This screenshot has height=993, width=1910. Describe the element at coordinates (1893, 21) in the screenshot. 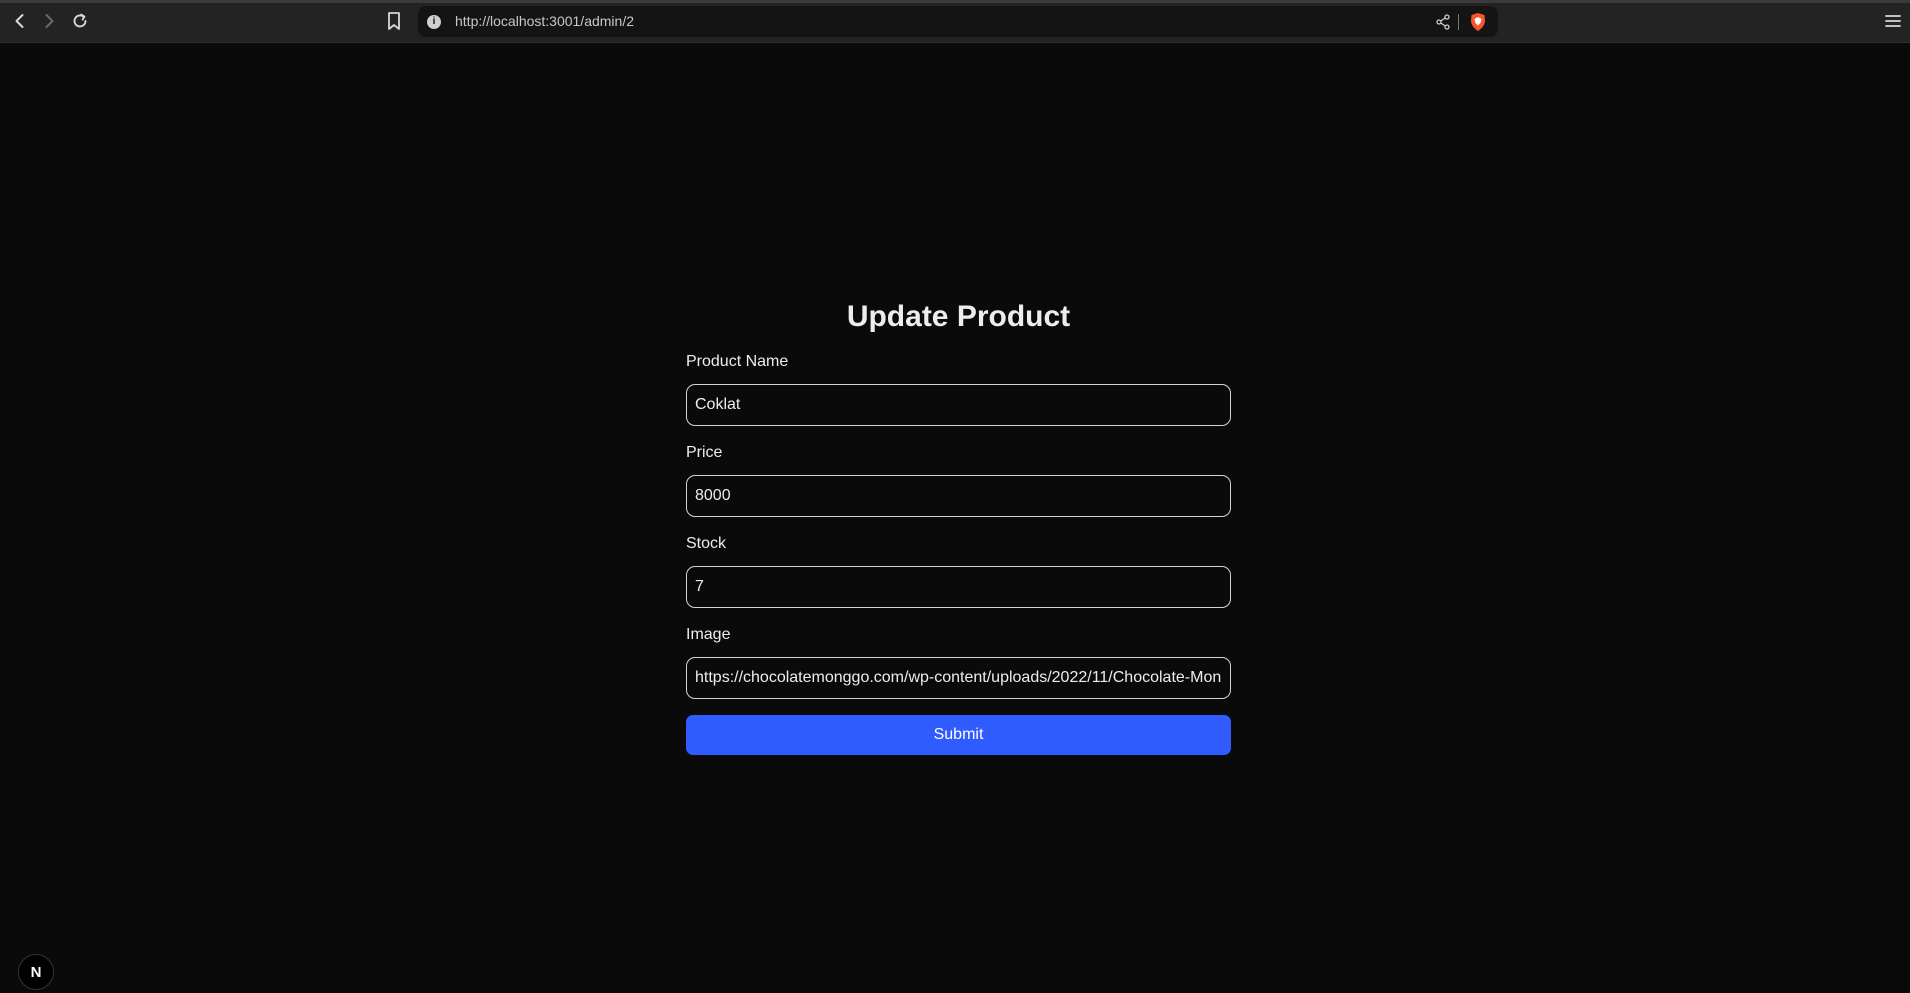

I see `hamburger-menu-icon` at that location.